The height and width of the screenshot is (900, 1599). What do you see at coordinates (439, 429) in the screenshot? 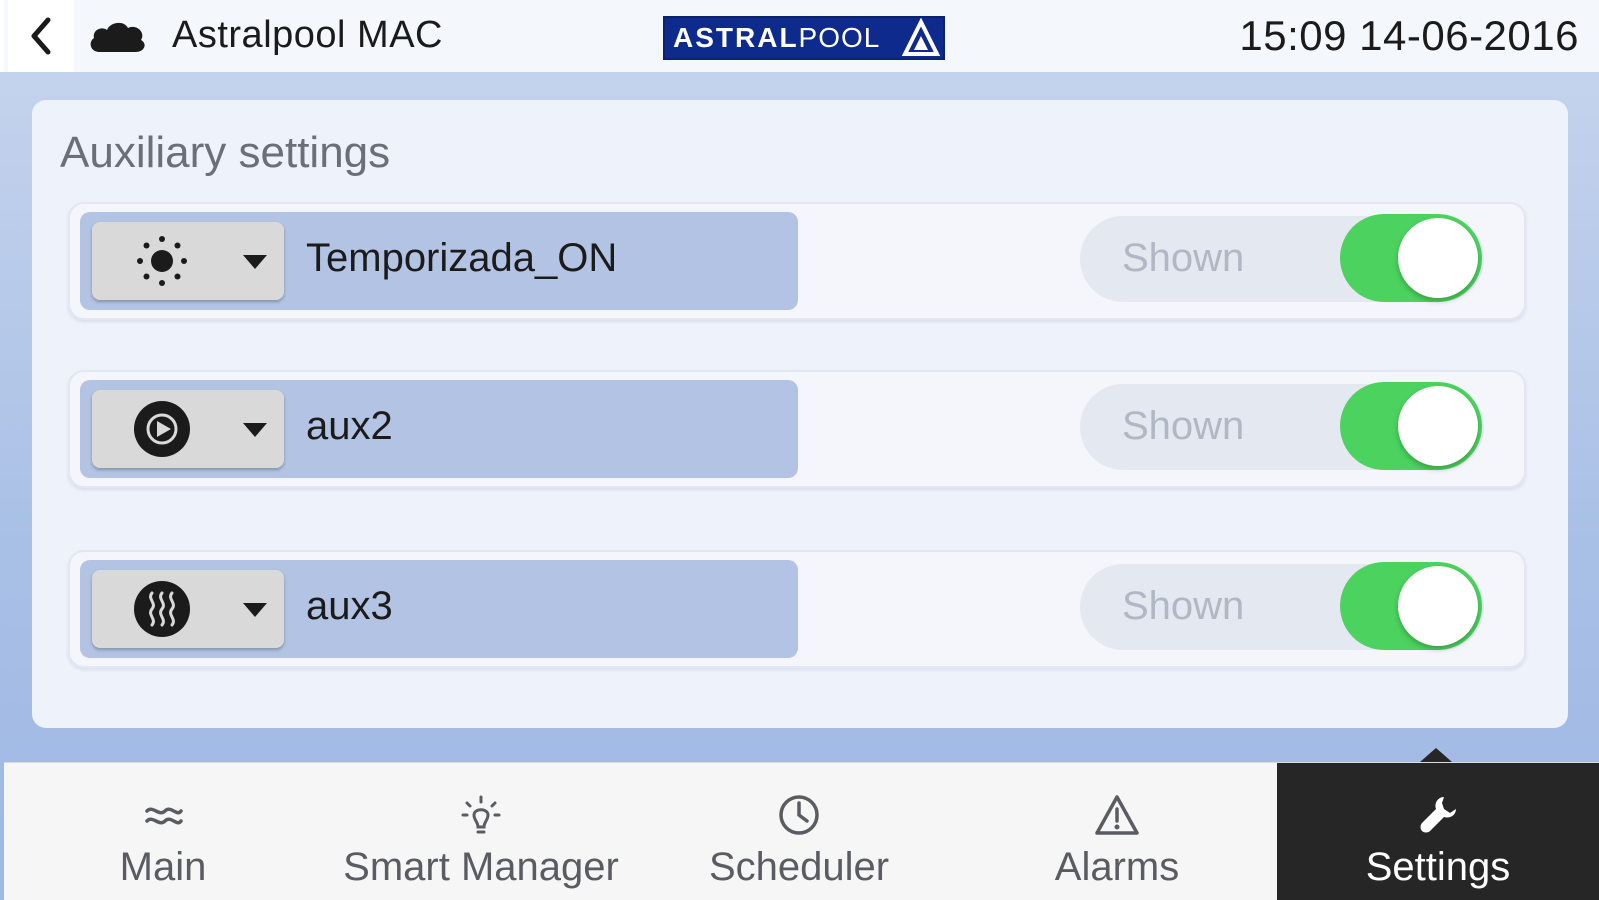
I see `aux-name-block: aux2` at bounding box center [439, 429].